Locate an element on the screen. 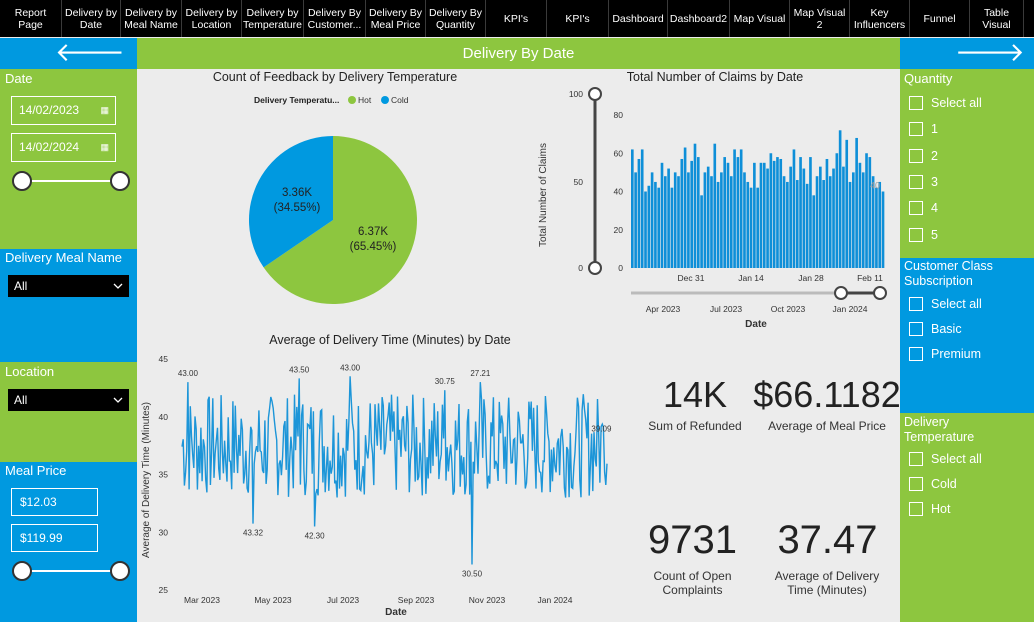 The height and width of the screenshot is (622, 1034). tab-13: Map Visual 2 is located at coordinates (820, 18).